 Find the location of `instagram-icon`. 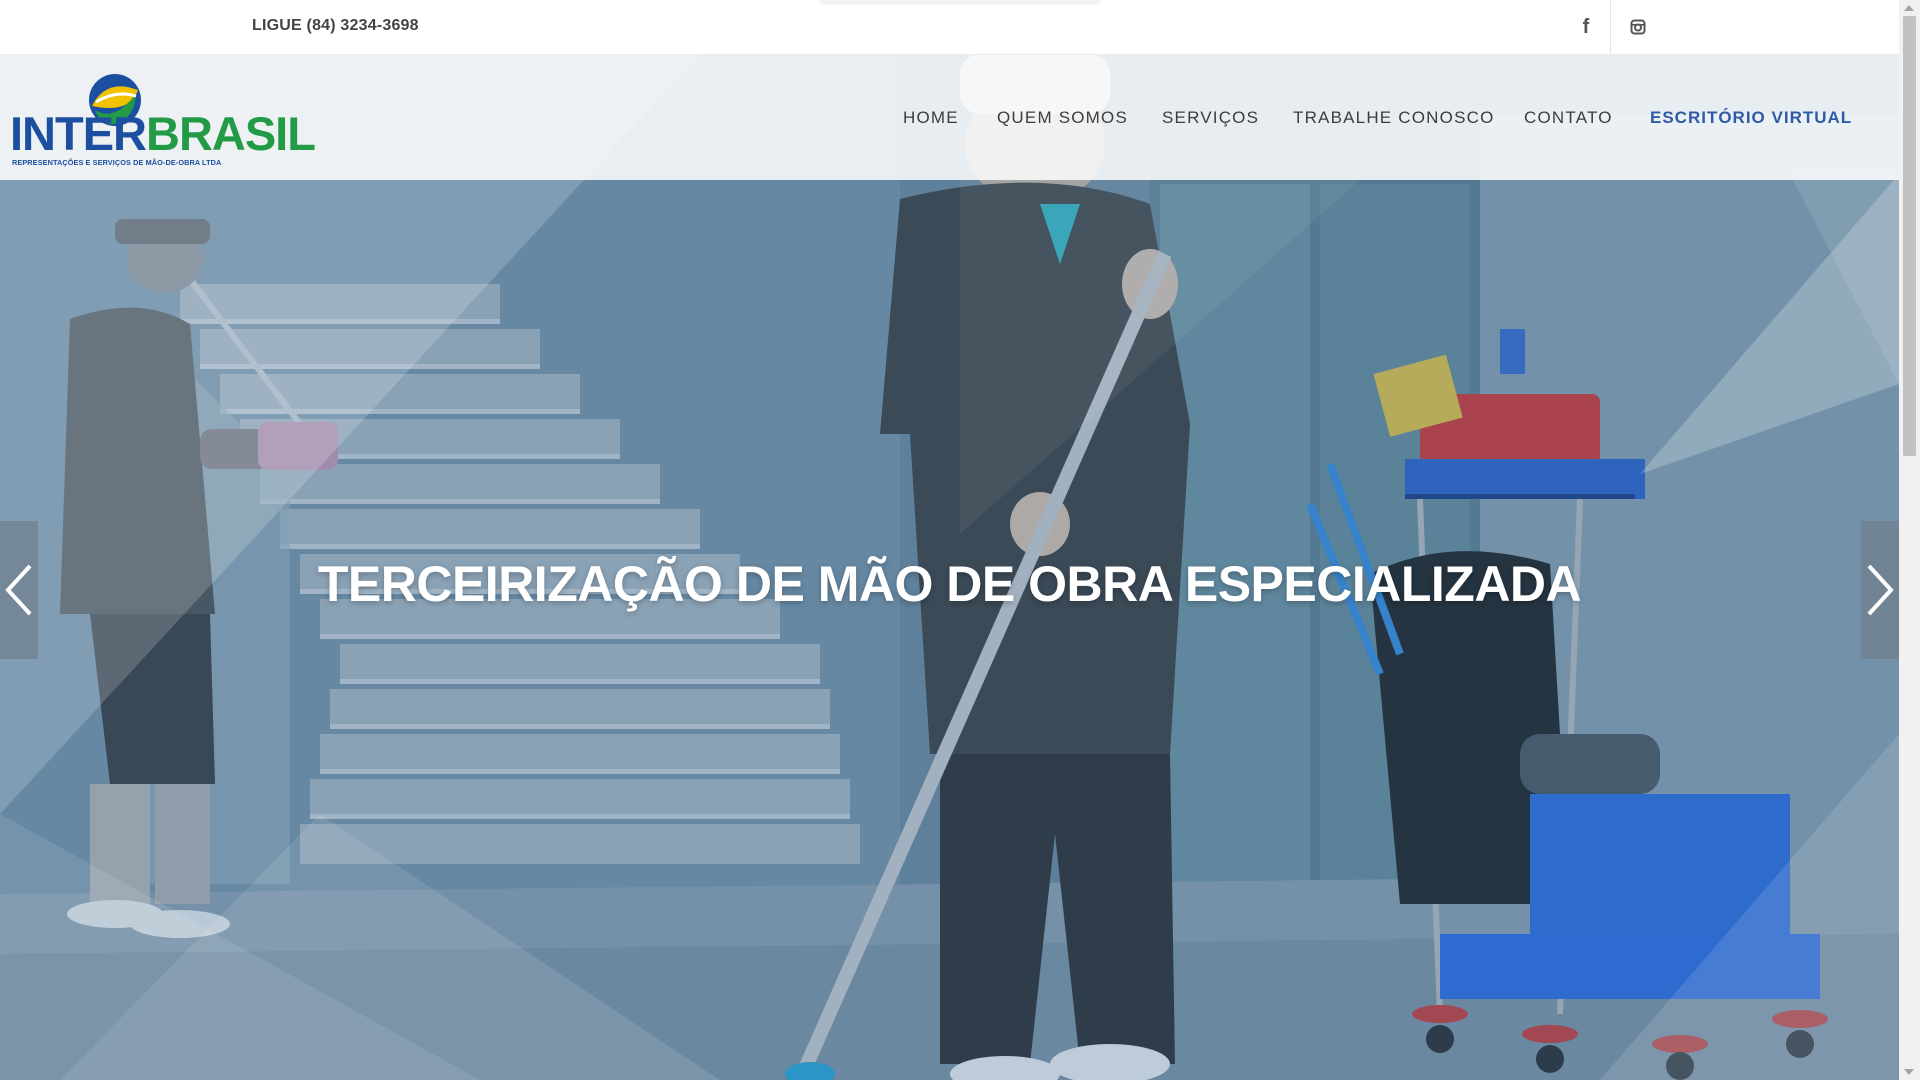

instagram-icon is located at coordinates (1638, 27).